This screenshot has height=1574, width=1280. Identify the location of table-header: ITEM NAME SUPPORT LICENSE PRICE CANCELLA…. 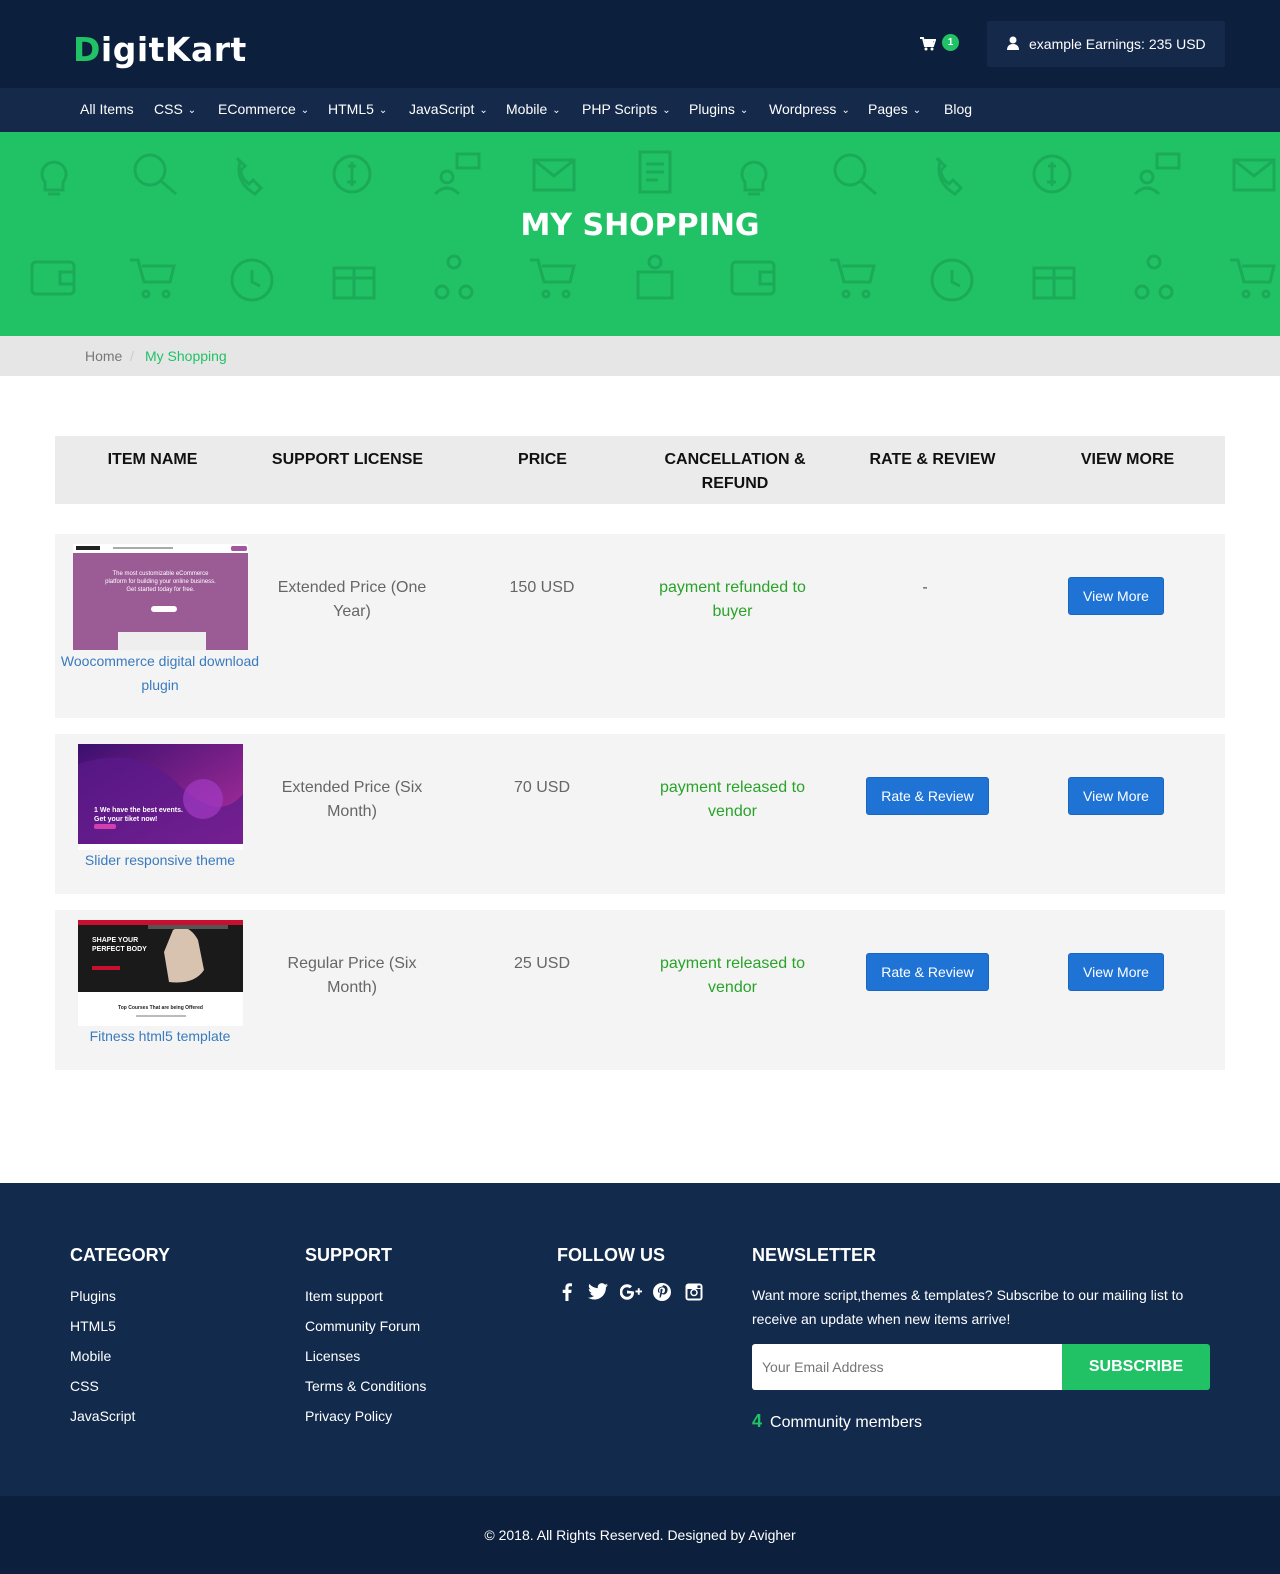
(640, 470).